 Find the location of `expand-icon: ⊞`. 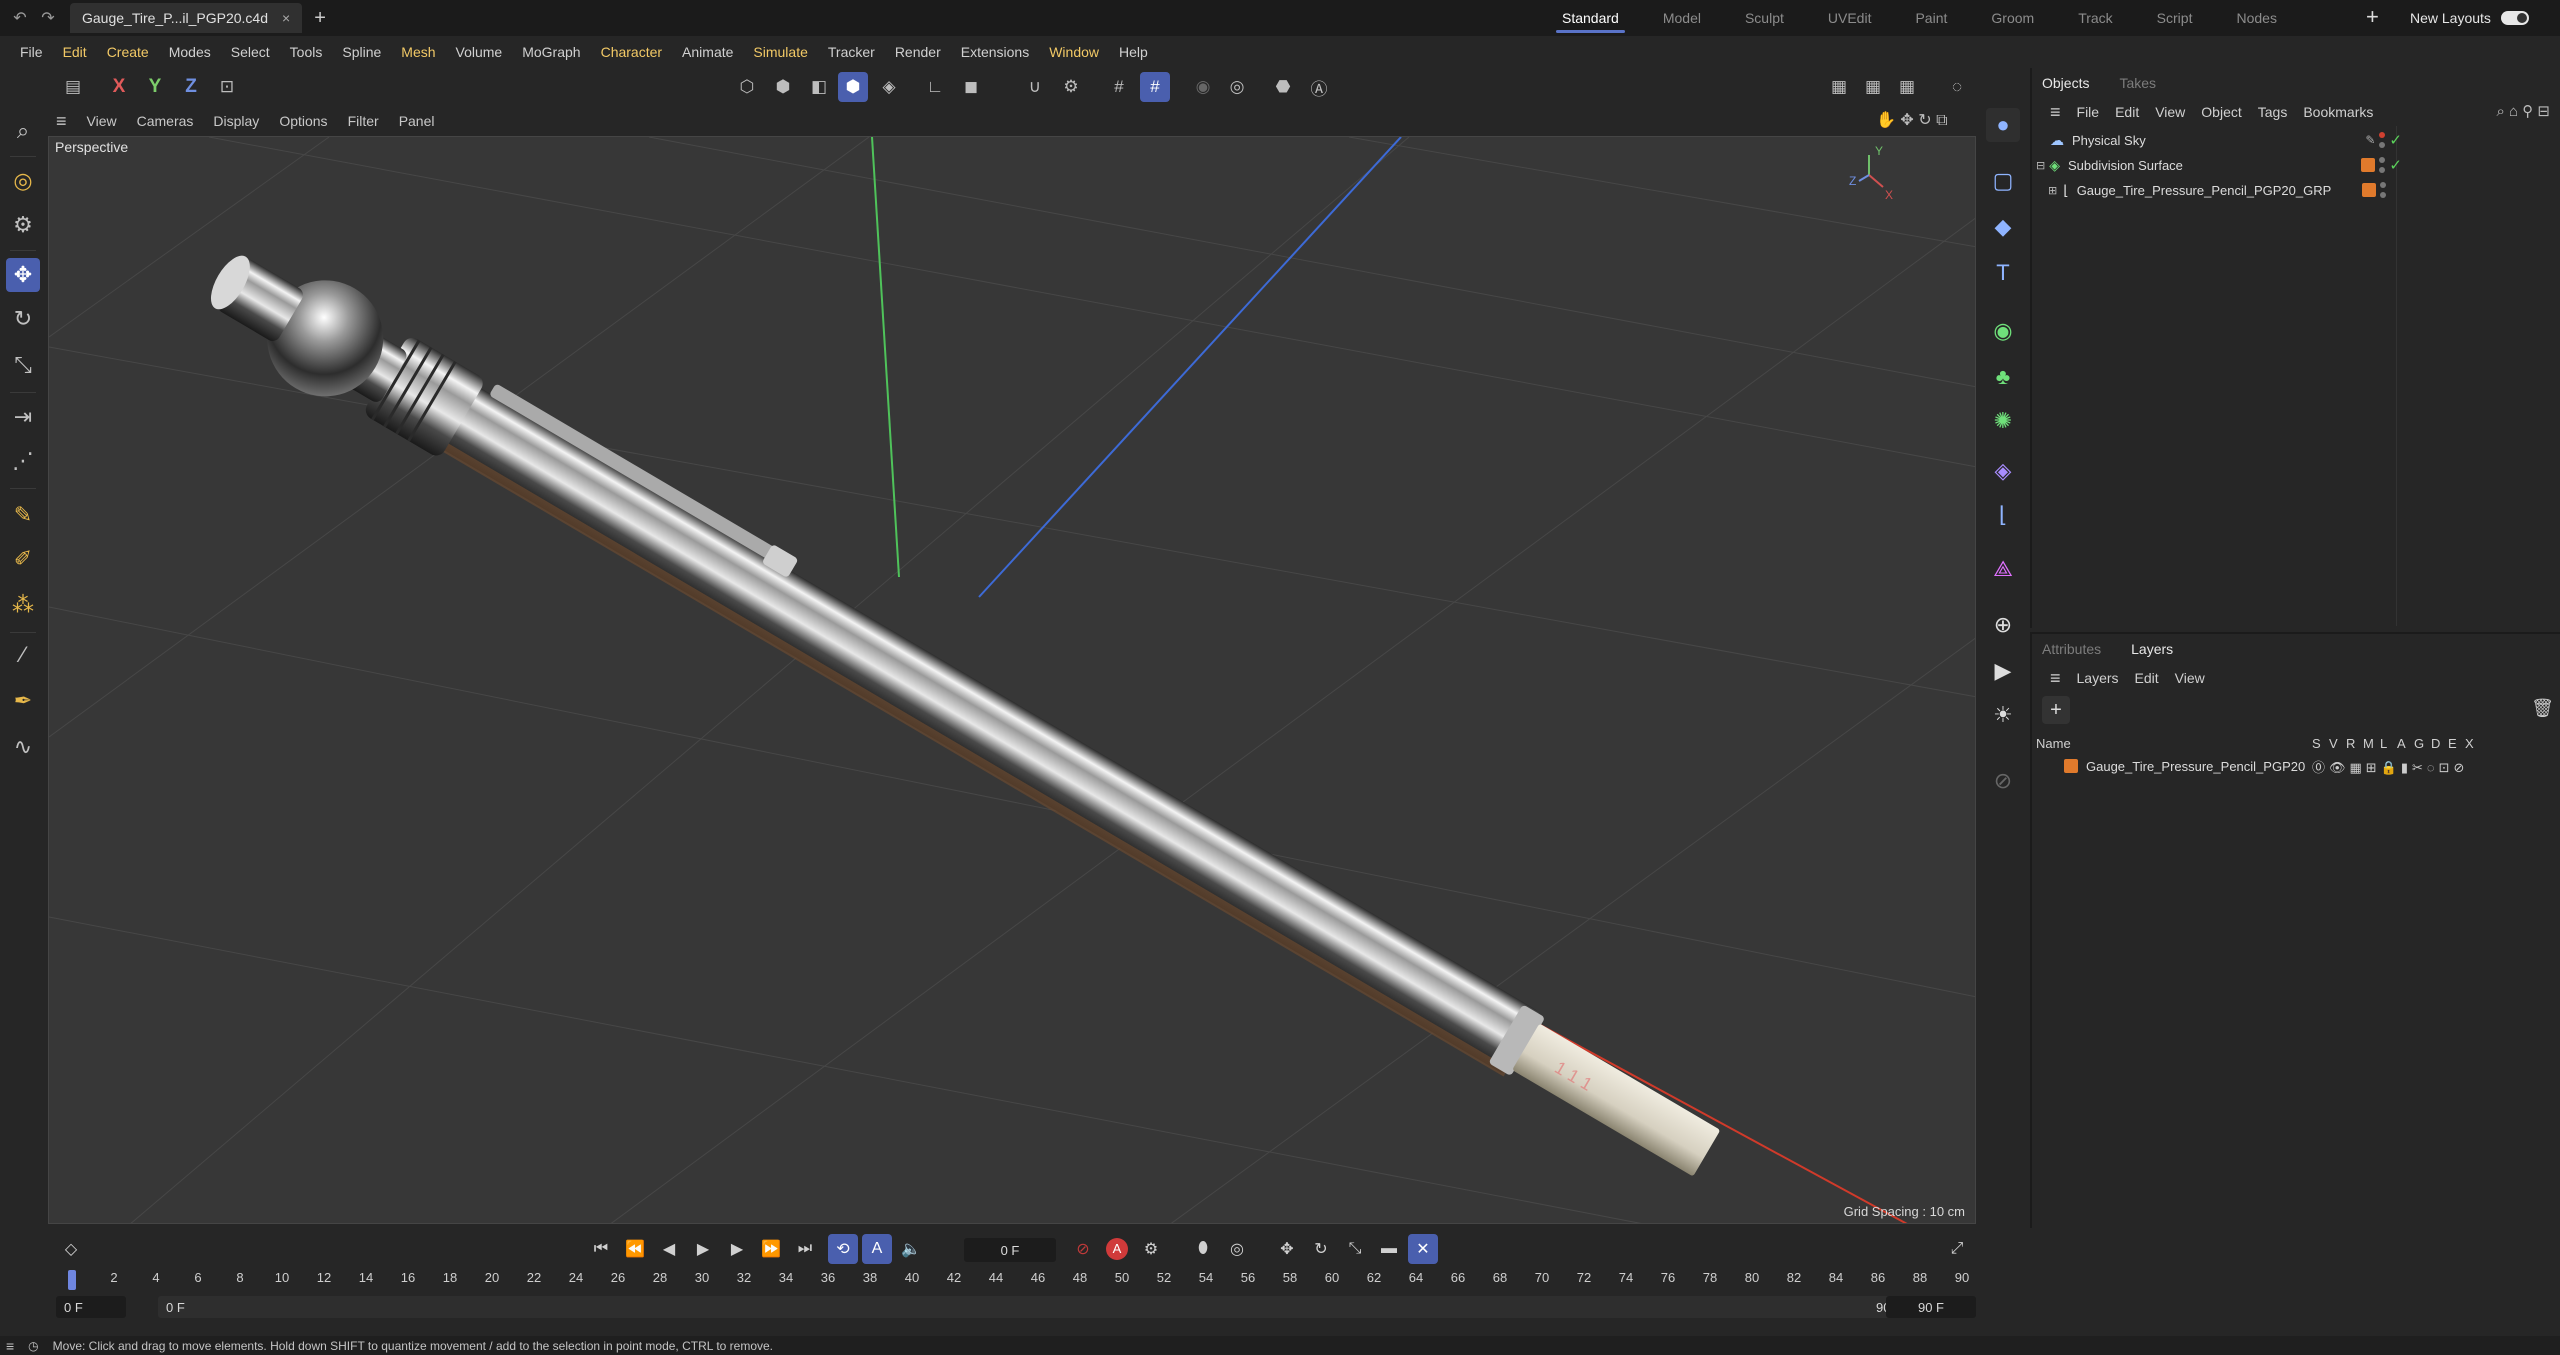

expand-icon: ⊞ is located at coordinates (2052, 190).